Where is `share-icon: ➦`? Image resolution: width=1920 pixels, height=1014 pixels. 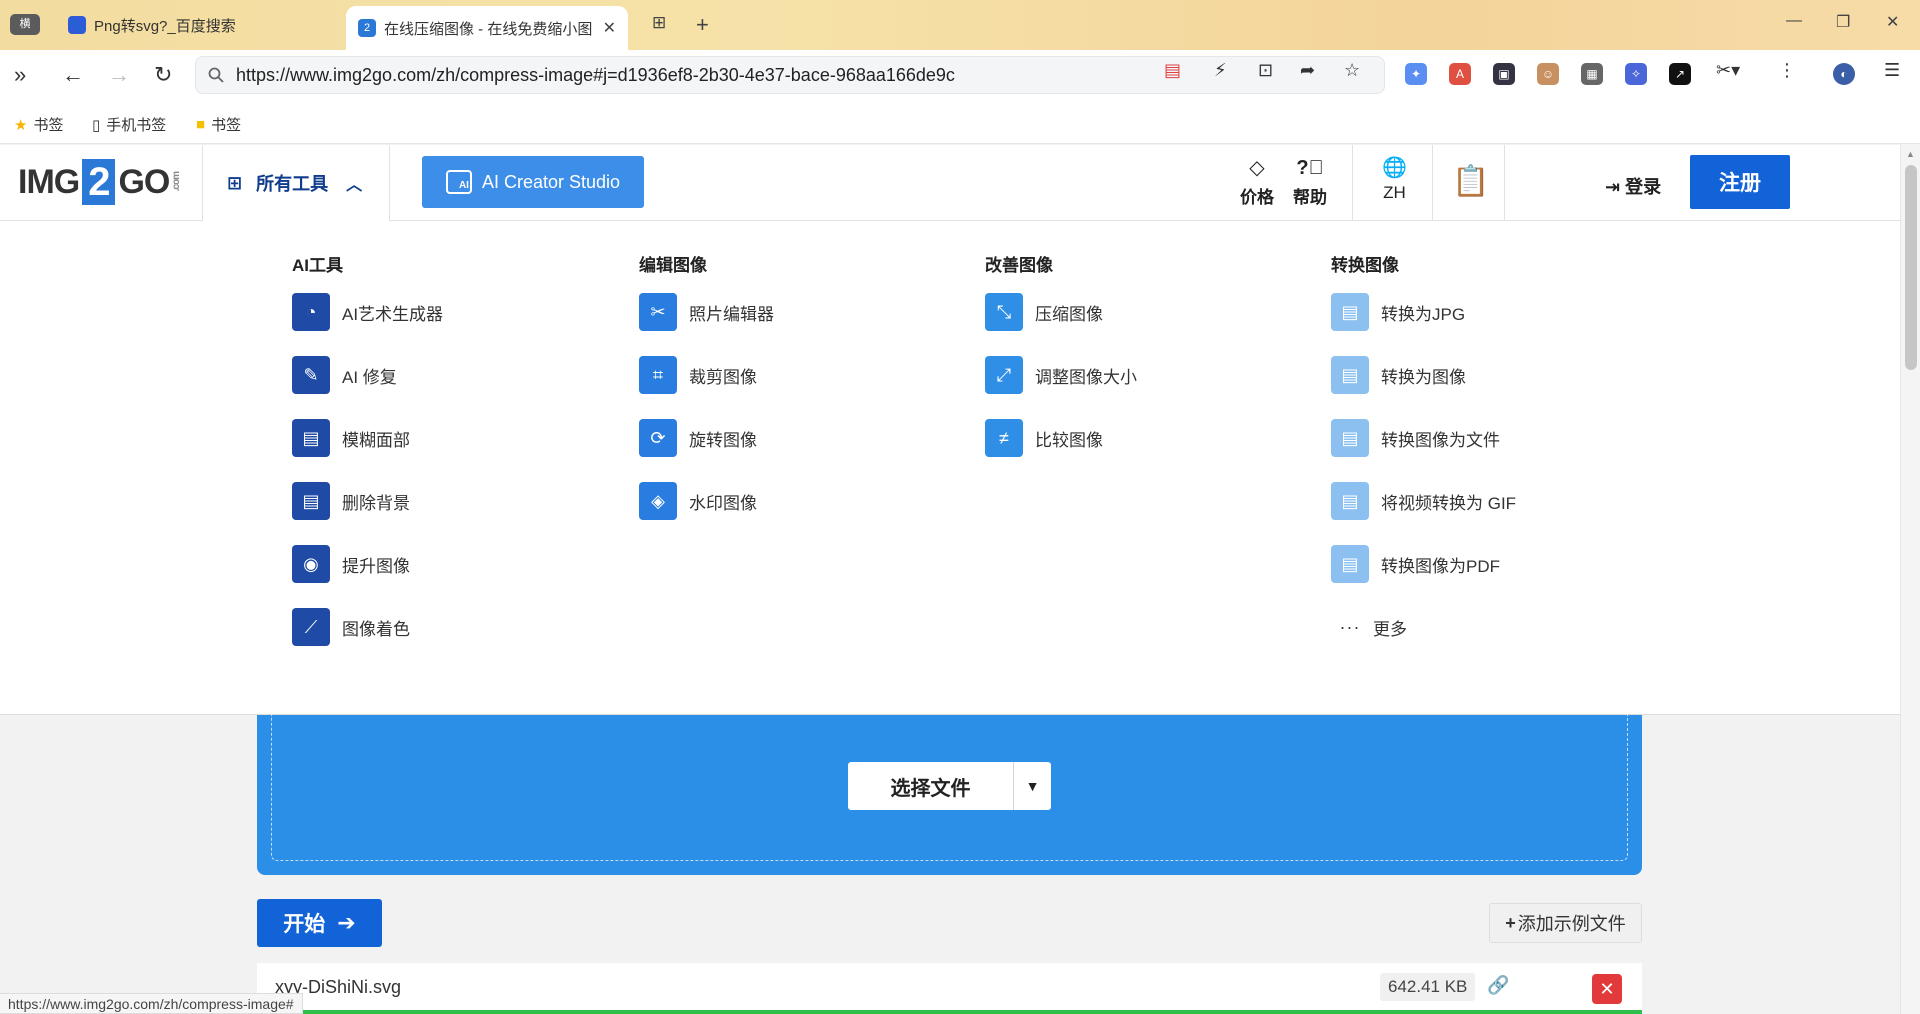 share-icon: ➦ is located at coordinates (1307, 70).